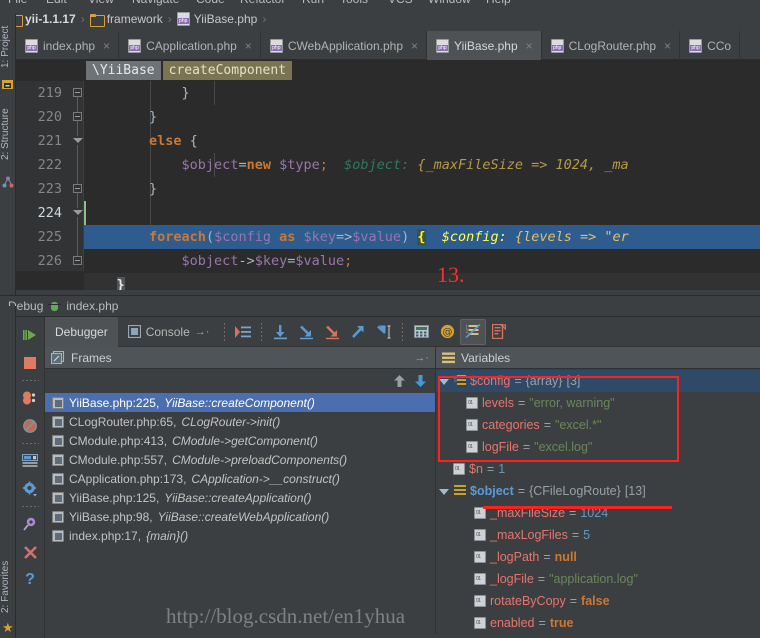 The height and width of the screenshot is (638, 760). What do you see at coordinates (598, 403) in the screenshot?
I see `variable-row-levels: levels = "error, warning"` at bounding box center [598, 403].